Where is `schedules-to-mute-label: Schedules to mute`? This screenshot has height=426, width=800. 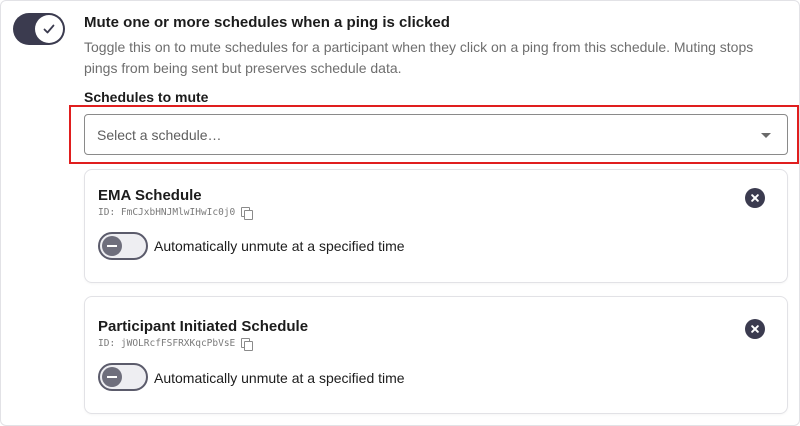
schedules-to-mute-label: Schedules to mute is located at coordinates (146, 97).